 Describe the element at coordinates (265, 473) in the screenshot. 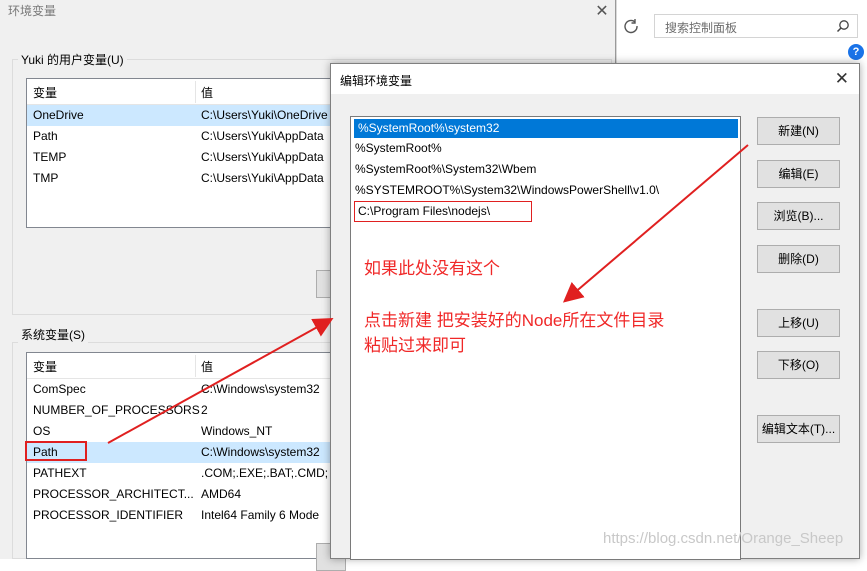

I see `variable-value: .COM;.EXE;.BAT;.CMD;` at that location.